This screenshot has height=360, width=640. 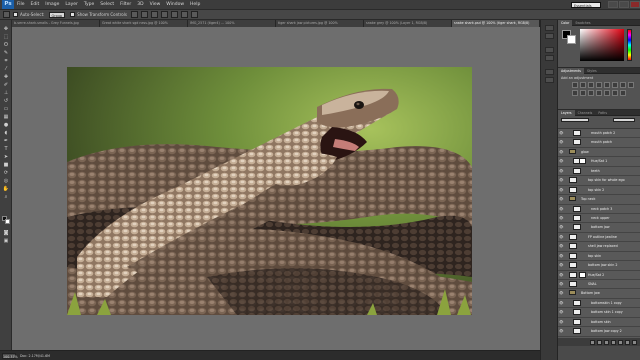 I want to click on channel-mixer-icon, so click(x=583, y=93).